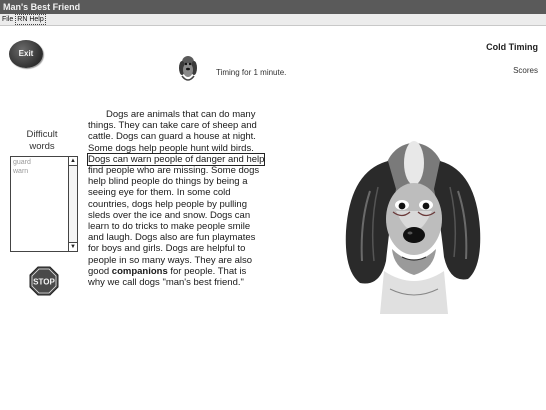  What do you see at coordinates (171, 148) in the screenshot?
I see `passage-line: Some dogs help people hunt wild birds.` at bounding box center [171, 148].